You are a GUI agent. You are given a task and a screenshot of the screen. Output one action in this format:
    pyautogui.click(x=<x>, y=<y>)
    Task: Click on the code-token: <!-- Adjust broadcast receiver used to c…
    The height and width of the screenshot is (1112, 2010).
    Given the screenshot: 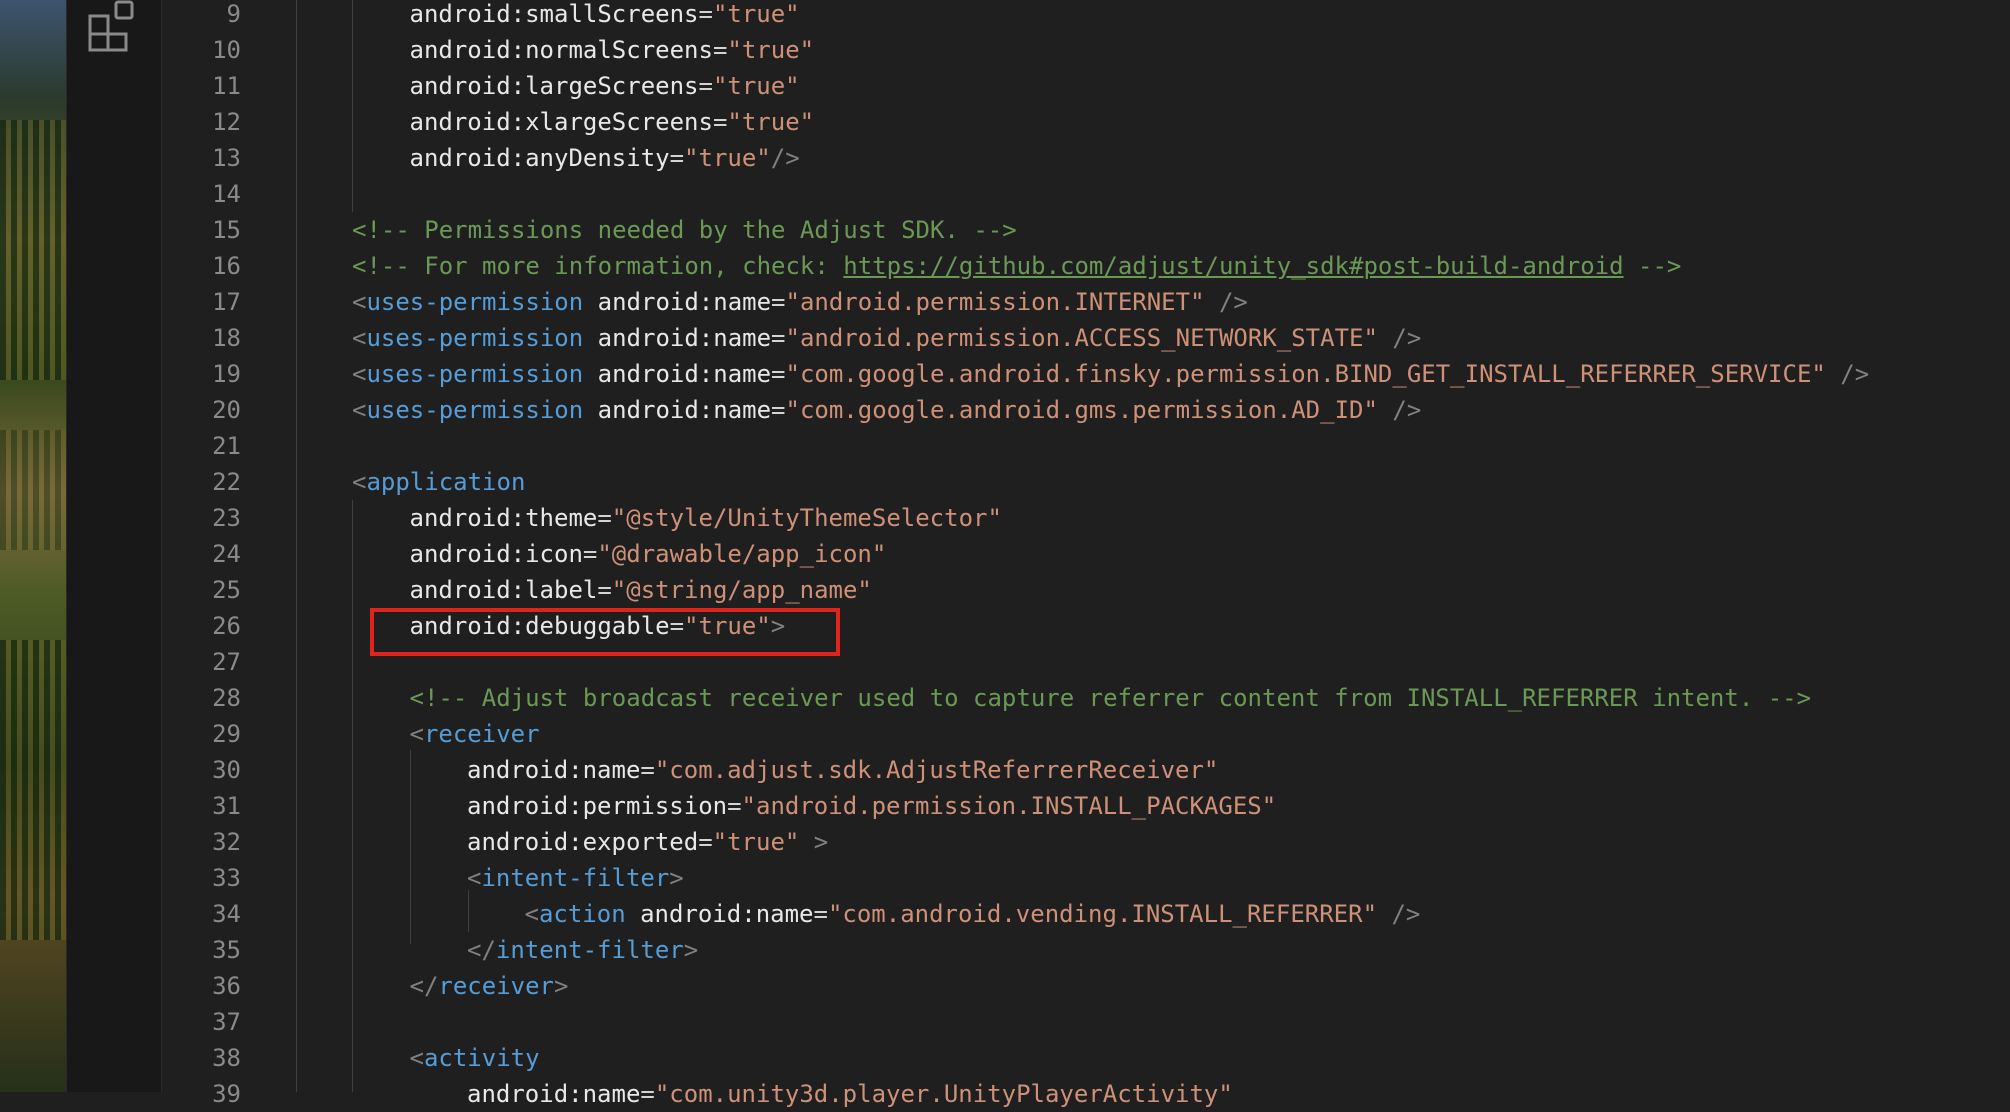 What is the action you would take?
    pyautogui.click(x=1111, y=698)
    